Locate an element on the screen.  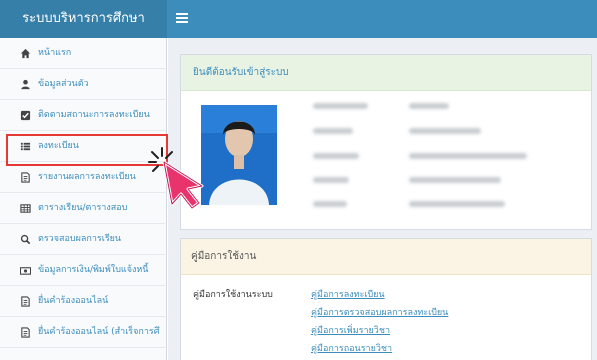
manual-link-register: คู่มือการลงทะเบียน is located at coordinates (348, 294).